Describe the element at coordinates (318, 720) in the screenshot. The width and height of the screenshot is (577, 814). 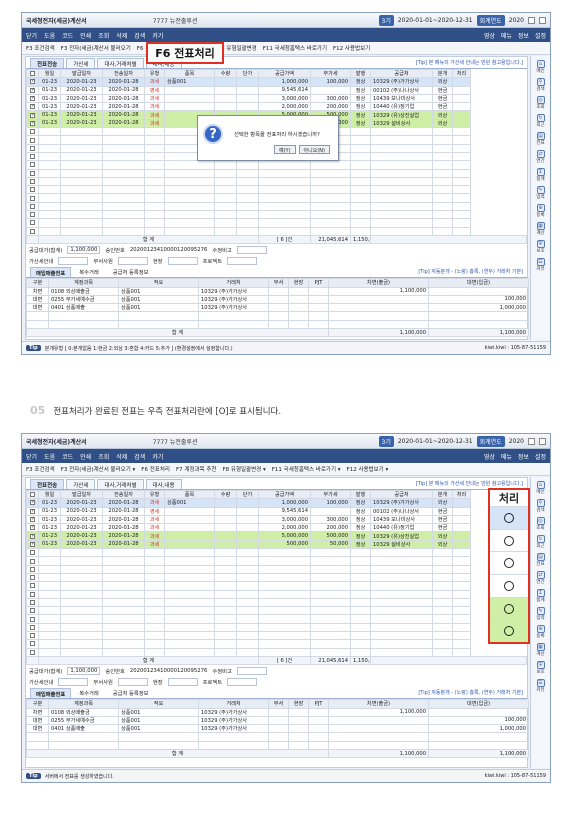
I see `journal-cell-pjt` at that location.